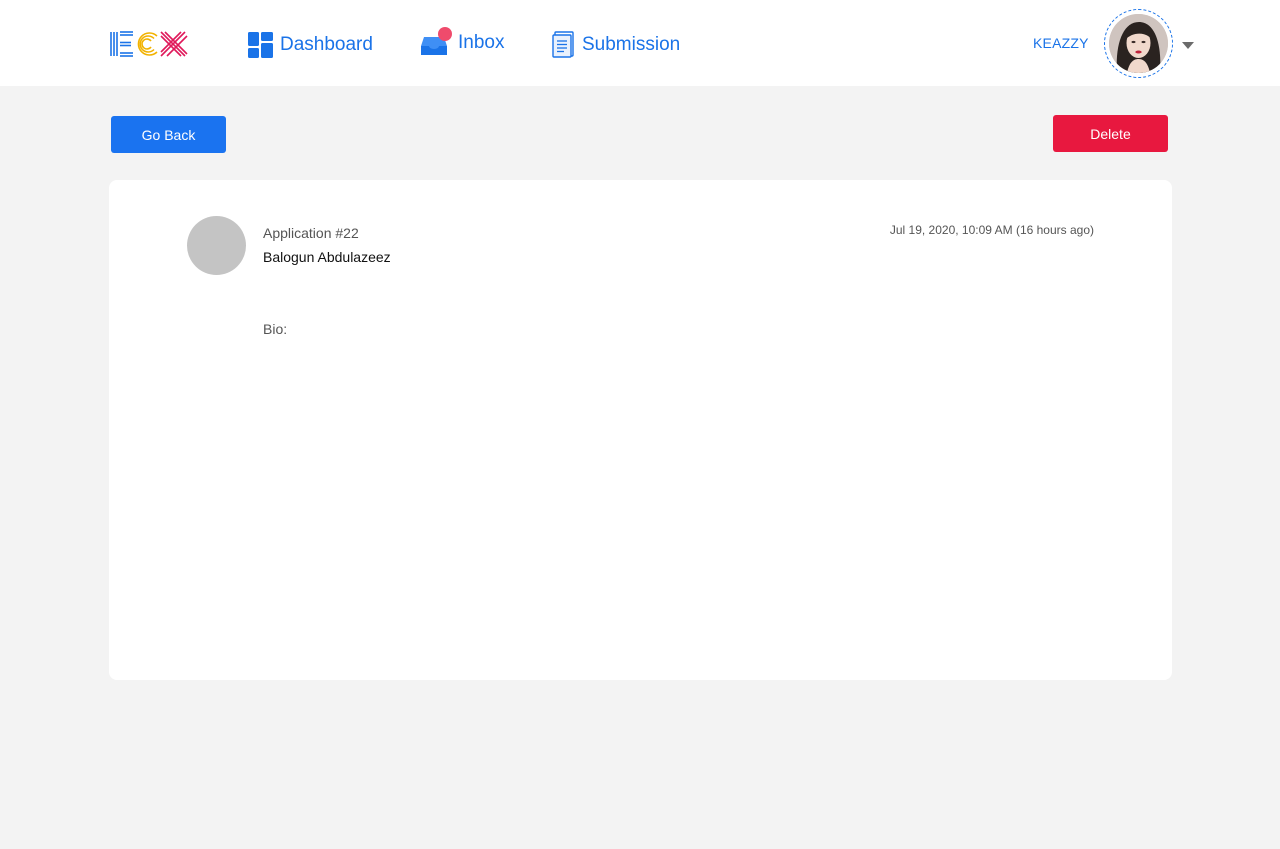 This screenshot has width=1280, height=849. Describe the element at coordinates (149, 44) in the screenshot. I see `ecx-logo` at that location.